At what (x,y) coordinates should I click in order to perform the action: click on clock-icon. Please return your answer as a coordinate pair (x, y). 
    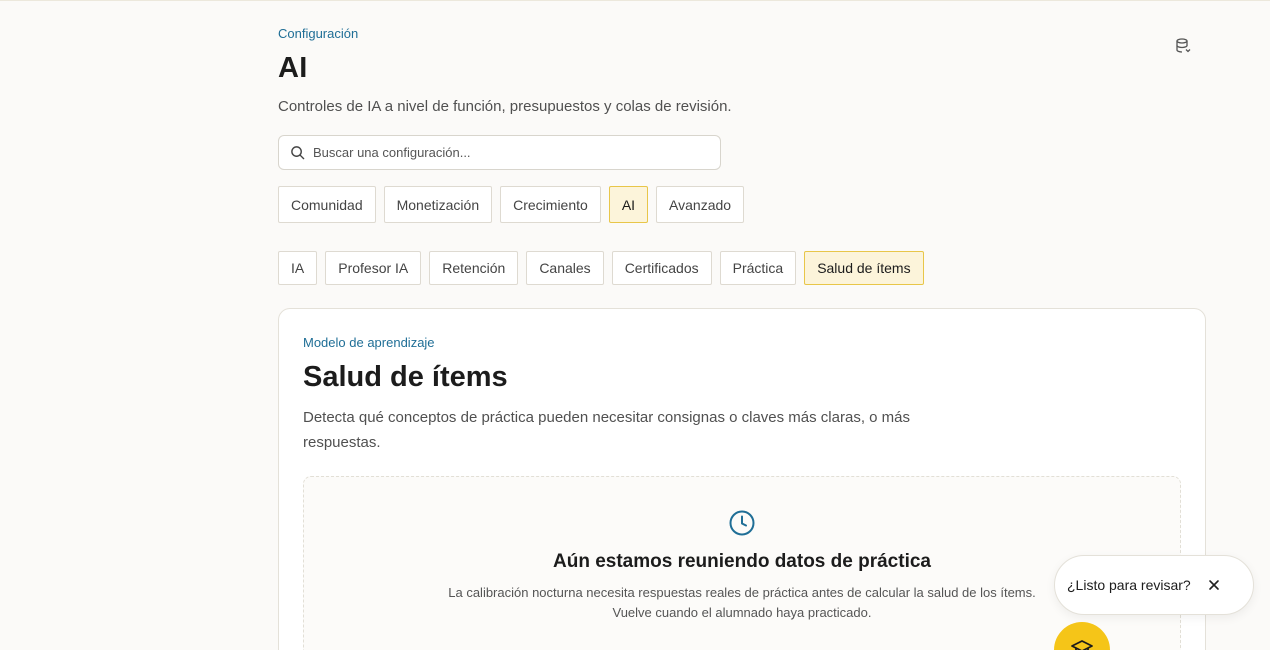
    Looking at the image, I should click on (742, 523).